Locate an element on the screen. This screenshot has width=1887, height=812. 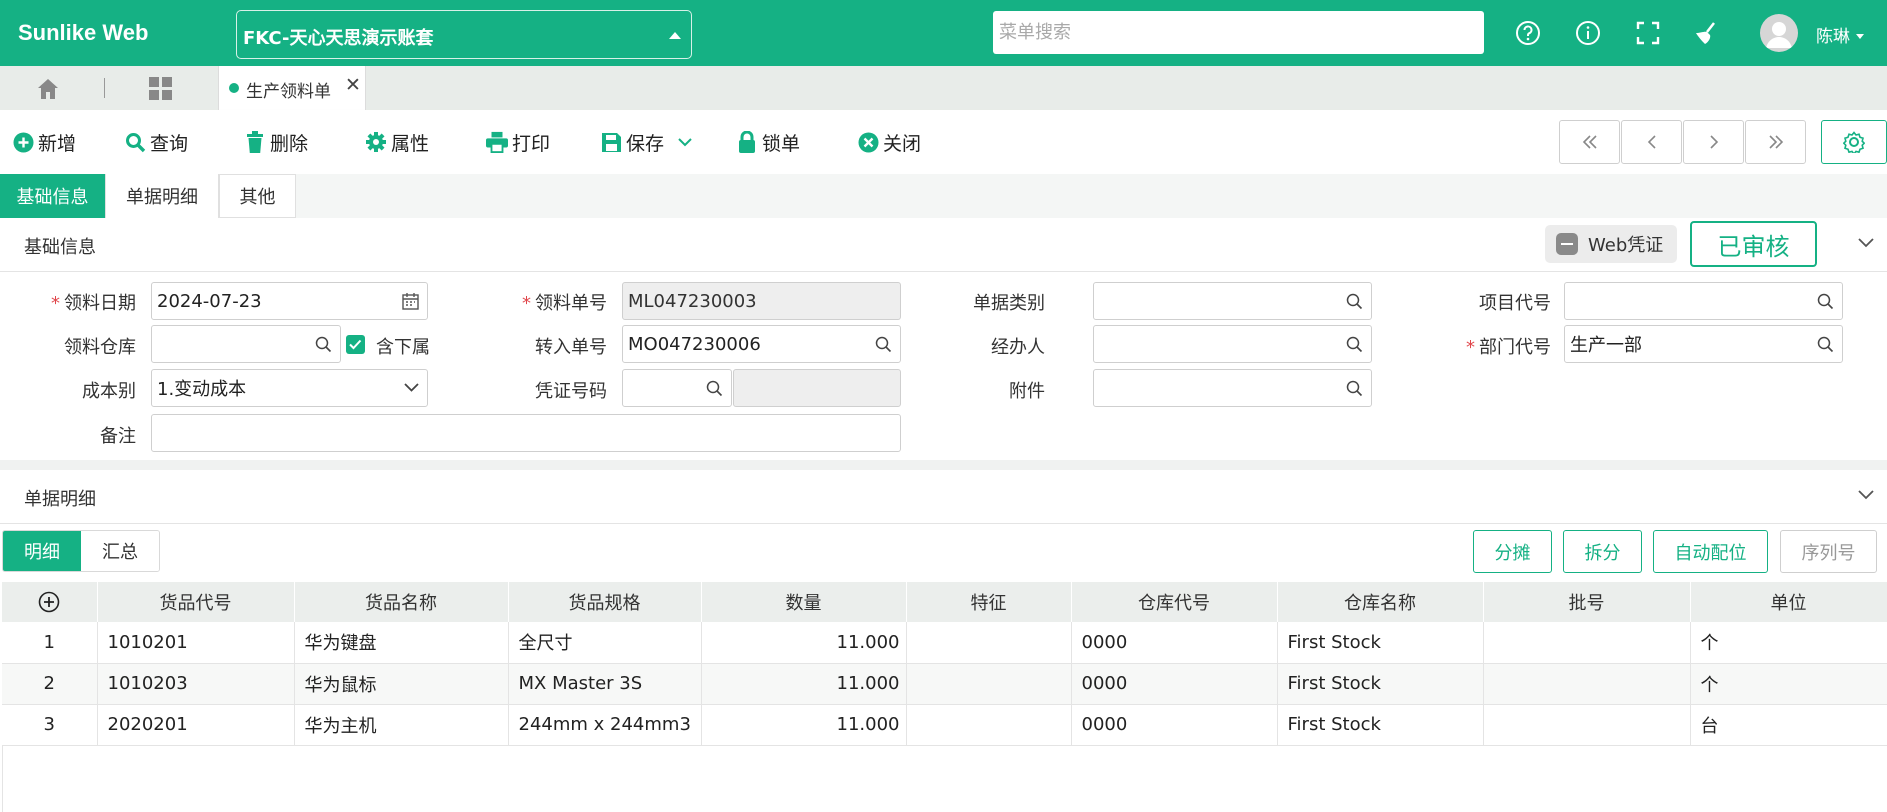
handler-field is located at coordinates (1232, 344).